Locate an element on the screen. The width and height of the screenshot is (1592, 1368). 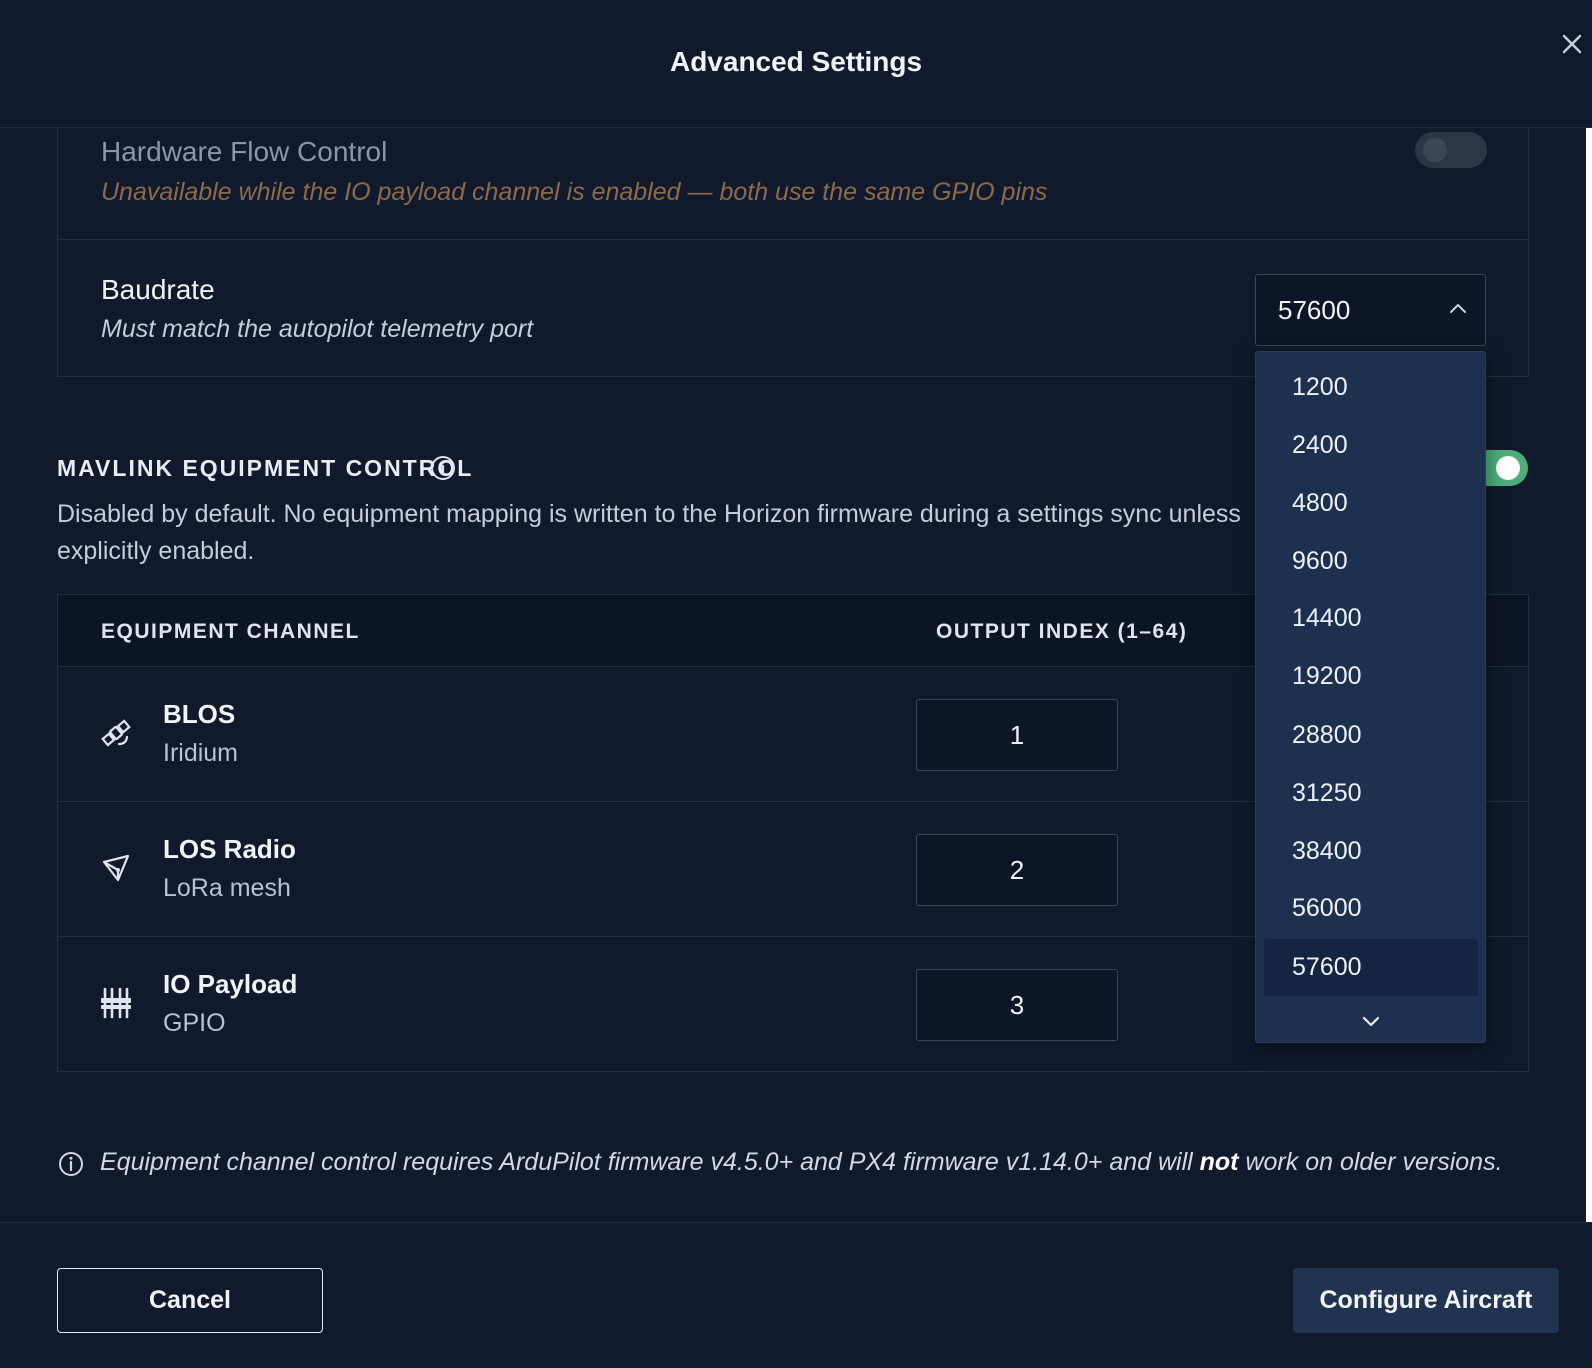
mavlink-section-title: MAVLINK EQUIPMENT CONTROL is located at coordinates (265, 468).